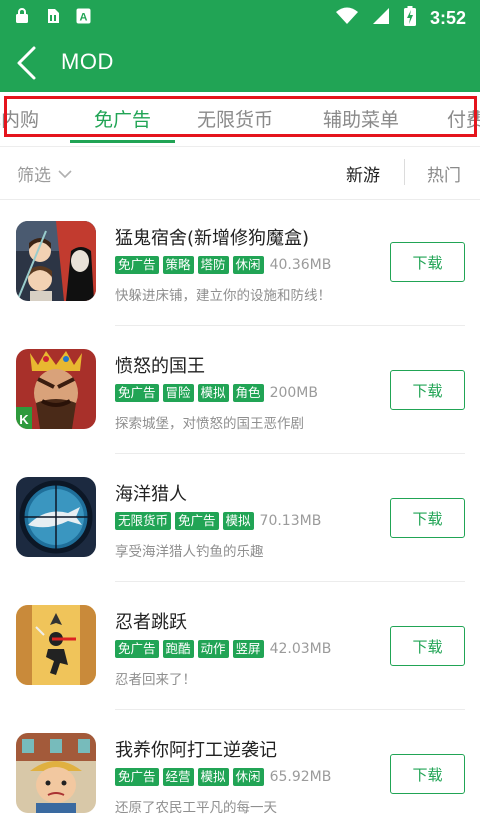 The image size is (480, 814). I want to click on tab-unlimited-currency: 无限货币, so click(235, 118).